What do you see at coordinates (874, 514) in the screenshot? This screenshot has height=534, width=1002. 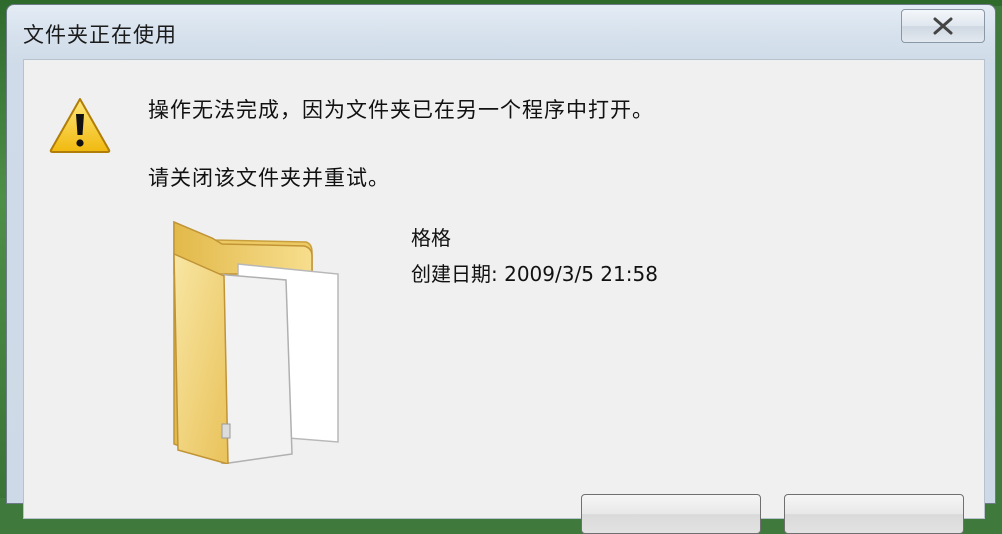 I see `cancel-button` at bounding box center [874, 514].